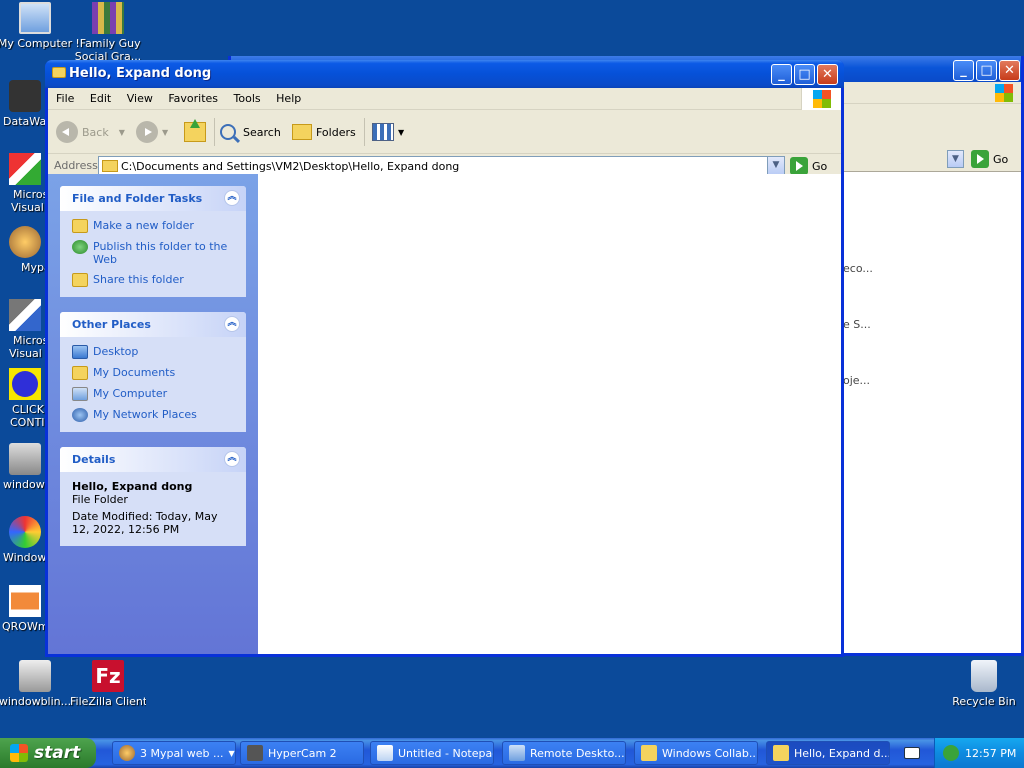  Describe the element at coordinates (108, 684) in the screenshot. I see `desktop-icon-filezilla: Fz FileZilla Client` at that location.